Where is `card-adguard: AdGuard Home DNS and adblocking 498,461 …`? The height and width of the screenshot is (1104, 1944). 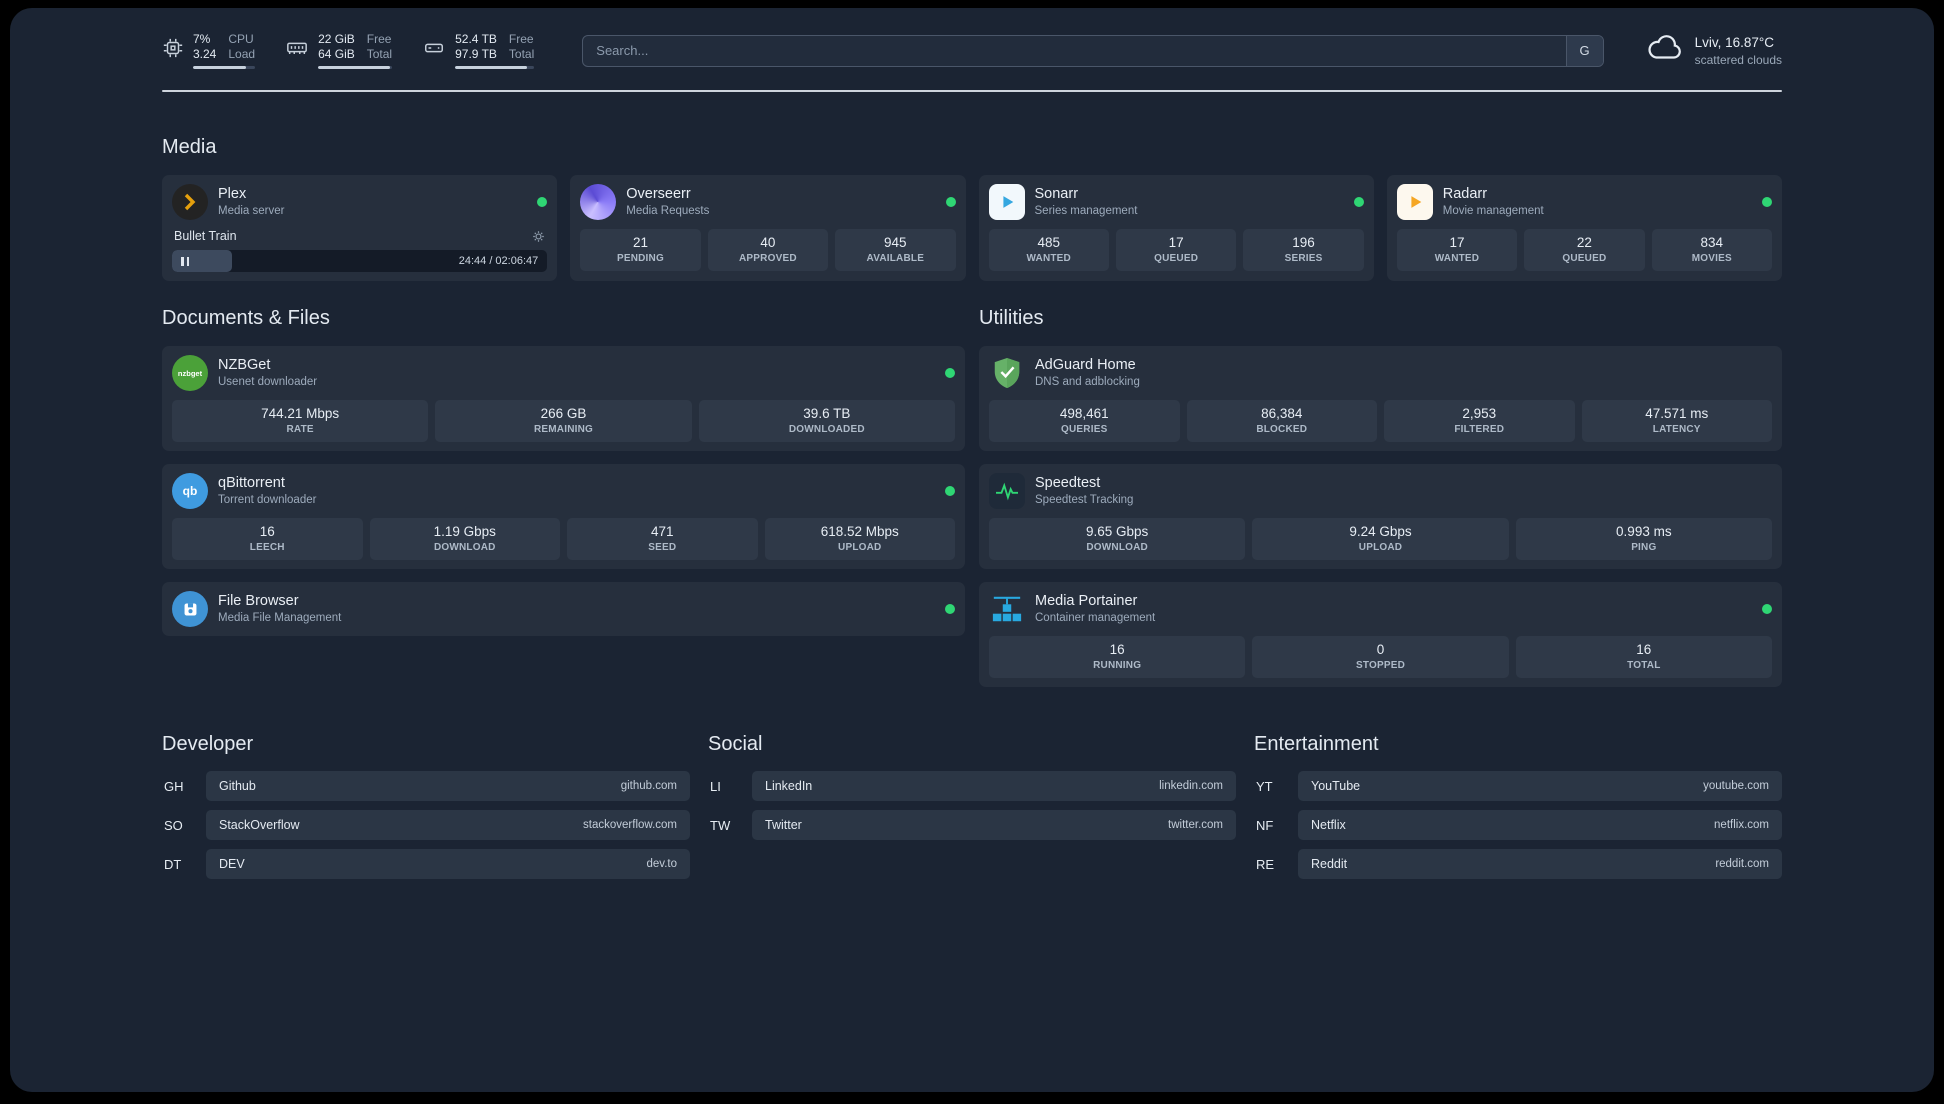 card-adguard: AdGuard Home DNS and adblocking 498,461 … is located at coordinates (1380, 398).